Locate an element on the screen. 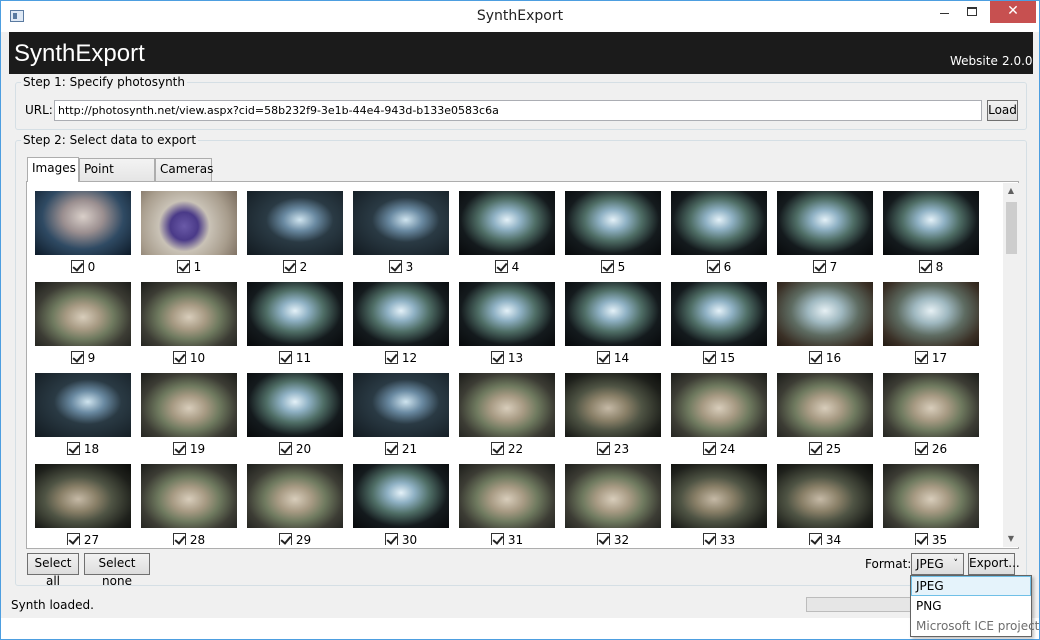  tab-images: Images is located at coordinates (53, 169).